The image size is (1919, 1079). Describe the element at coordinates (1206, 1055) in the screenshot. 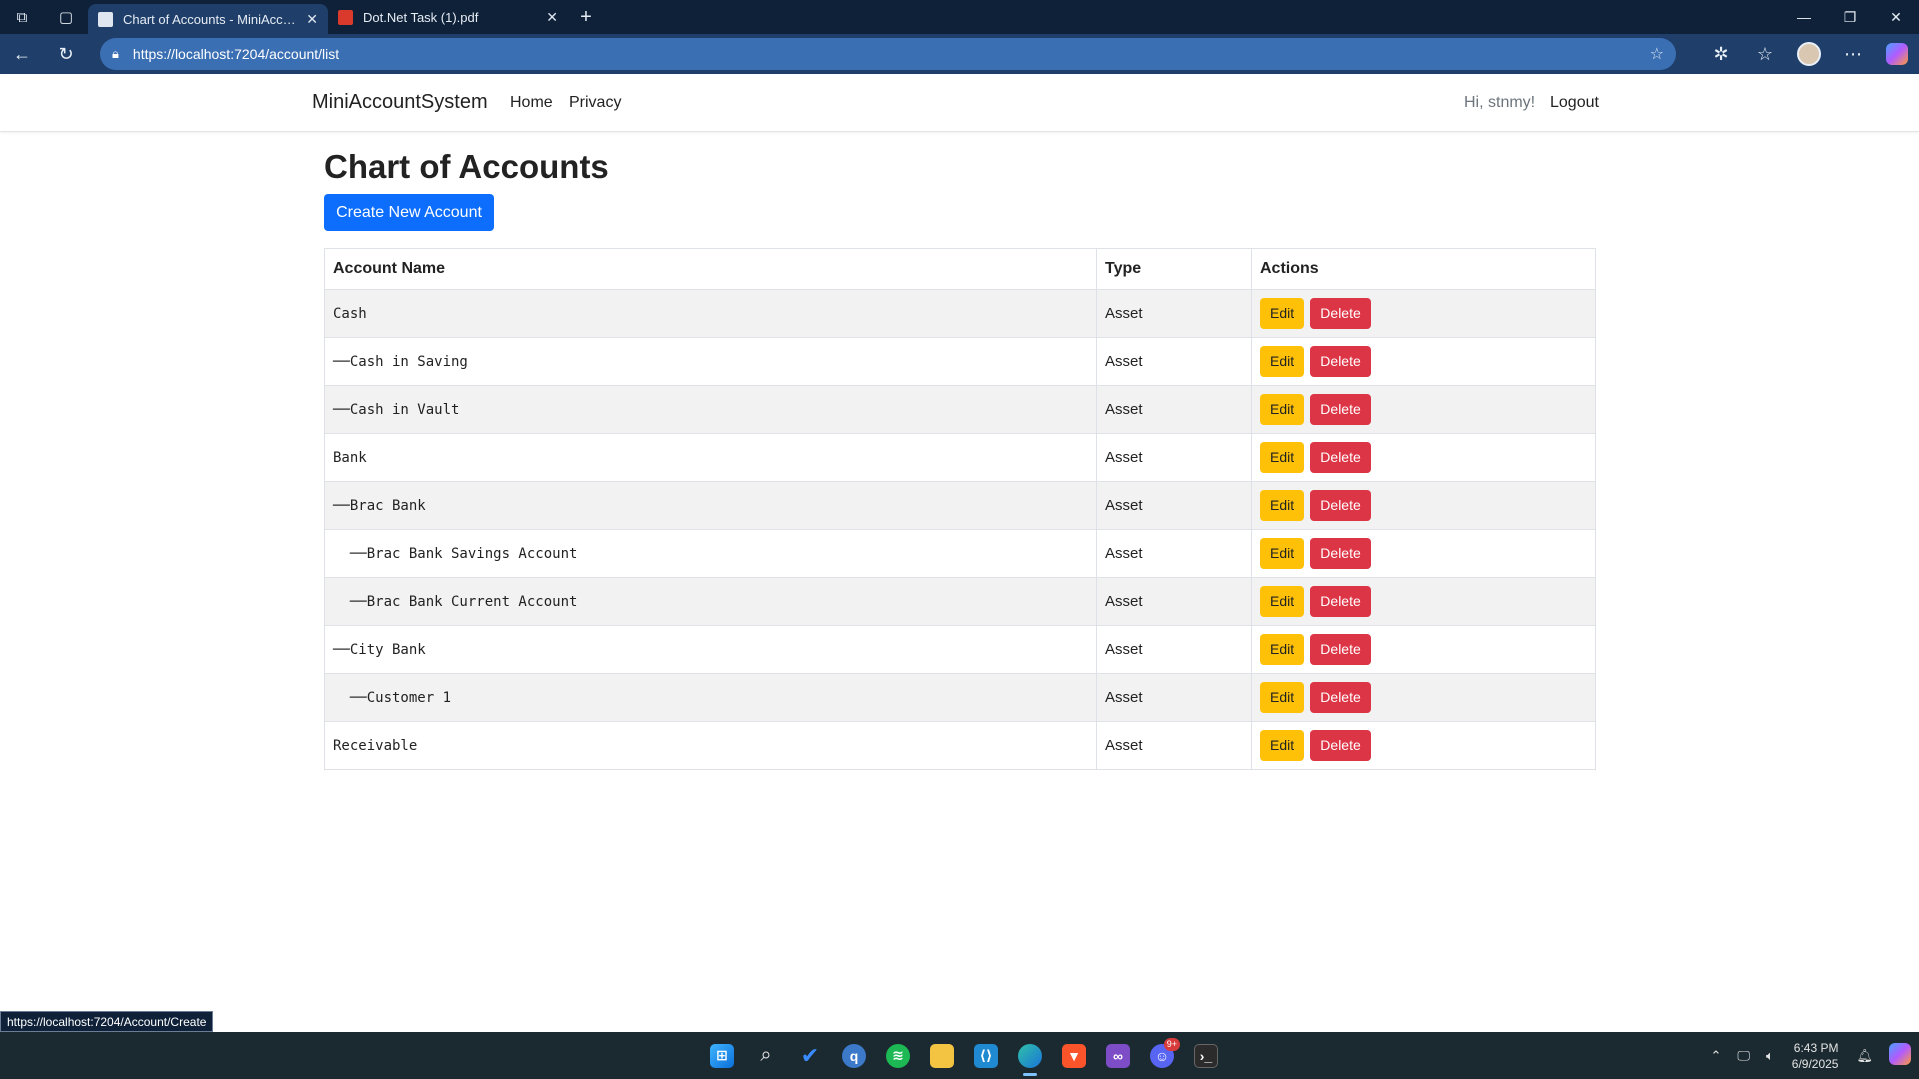

I see `terminal-icon: ›_` at that location.